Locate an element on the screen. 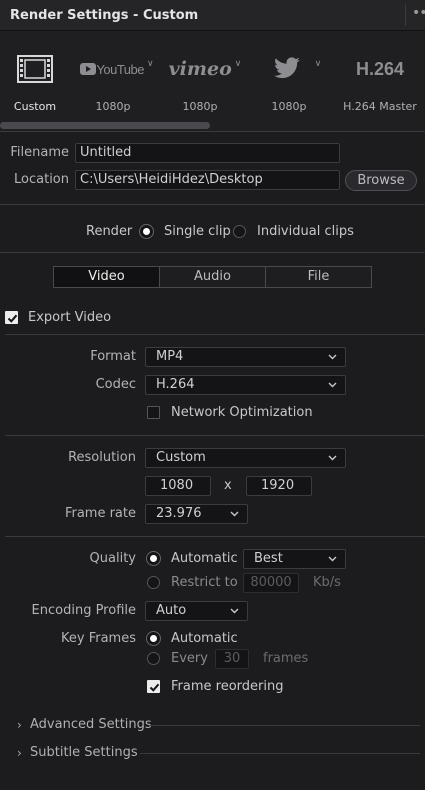  vimeo-logo: vimeo ∨ is located at coordinates (205, 69).